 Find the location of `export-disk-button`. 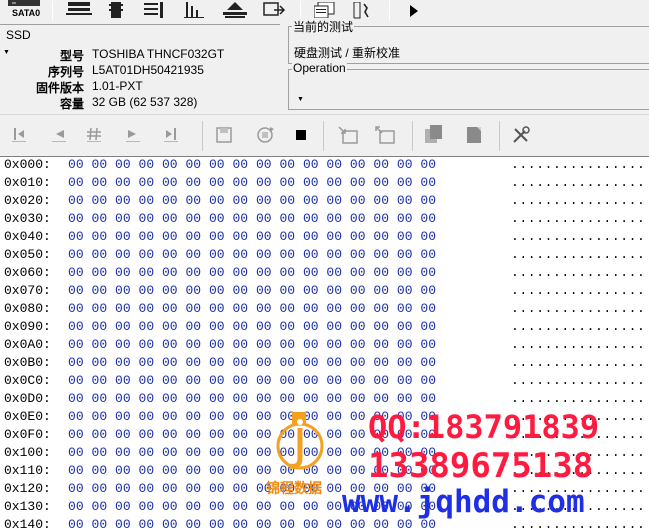

export-disk-button is located at coordinates (385, 135).